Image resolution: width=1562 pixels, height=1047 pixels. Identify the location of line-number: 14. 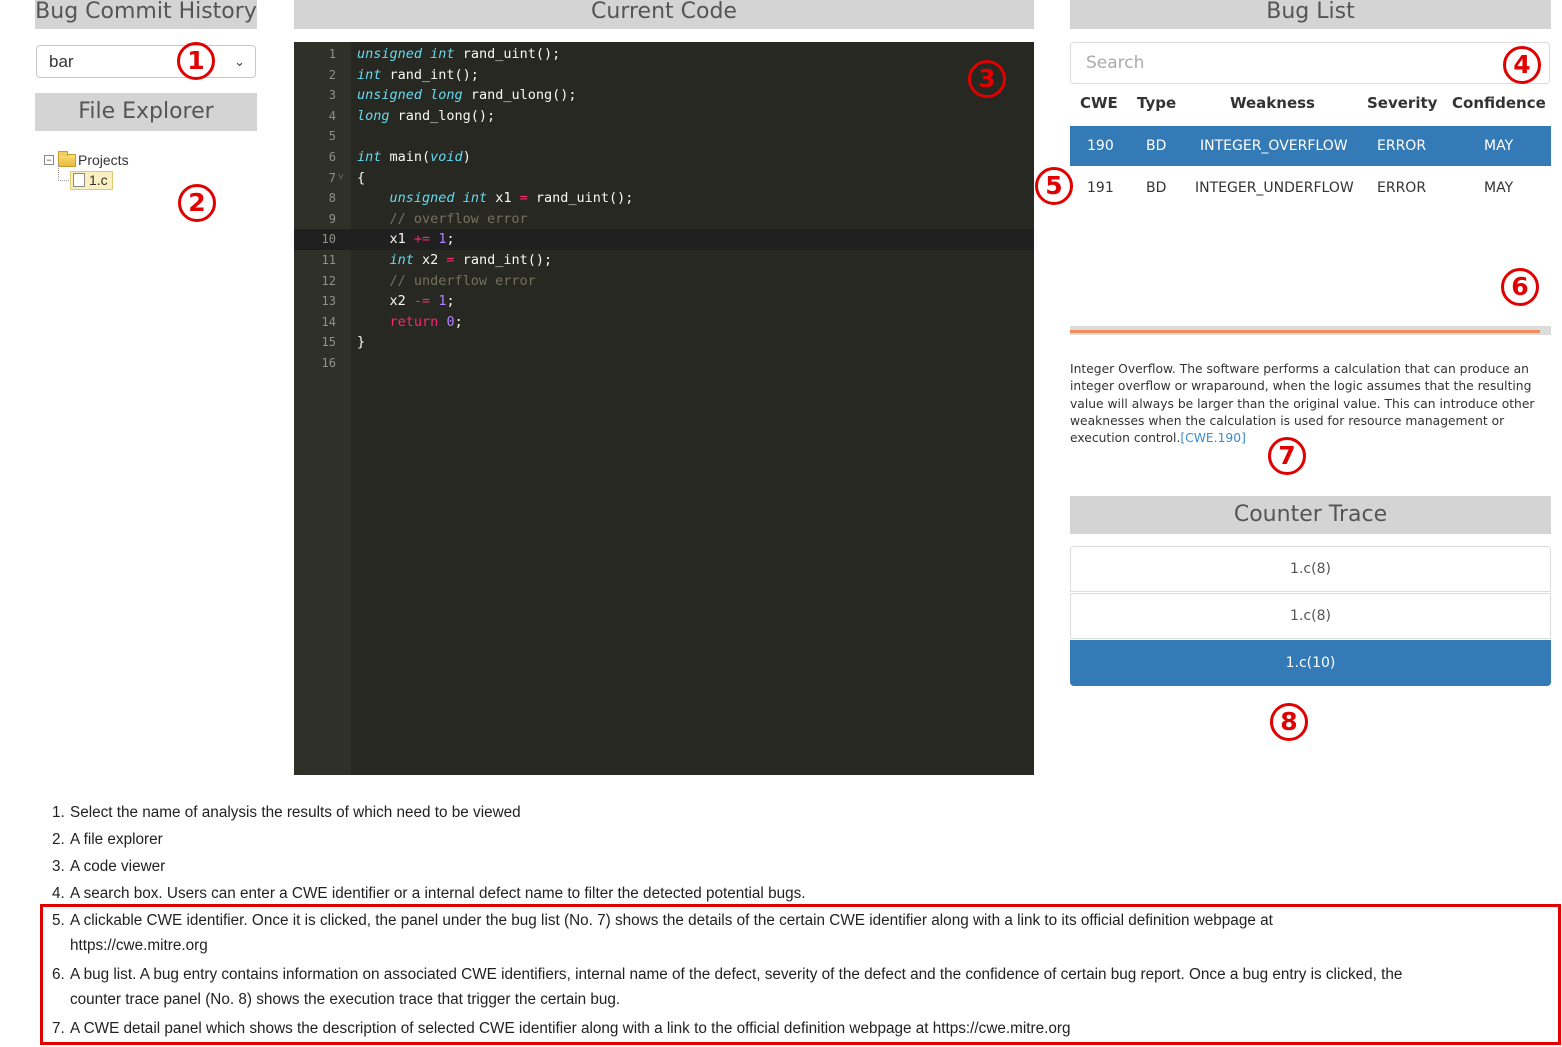
(328, 321).